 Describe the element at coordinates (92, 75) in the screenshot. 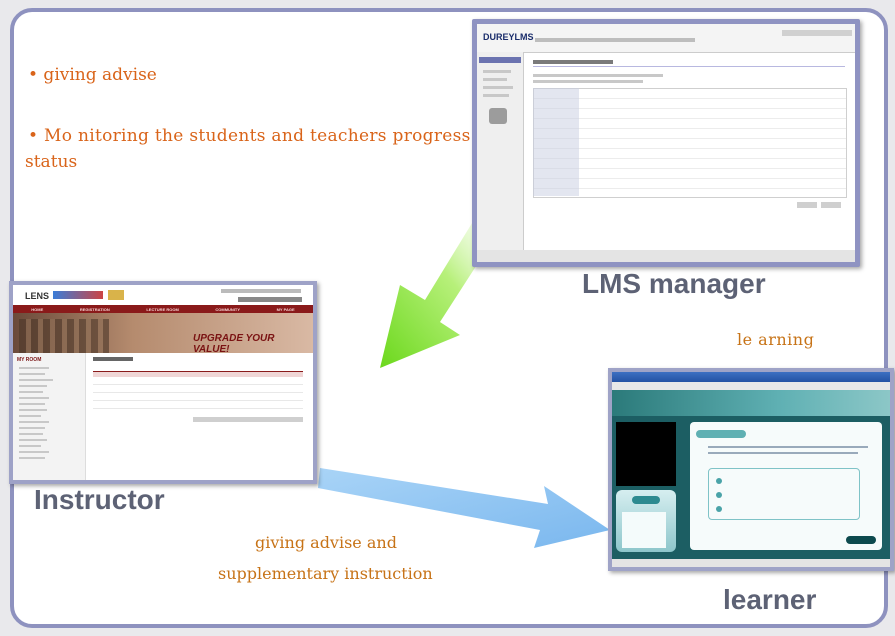

I see `bullet-giving-advise: • giving advise` at that location.